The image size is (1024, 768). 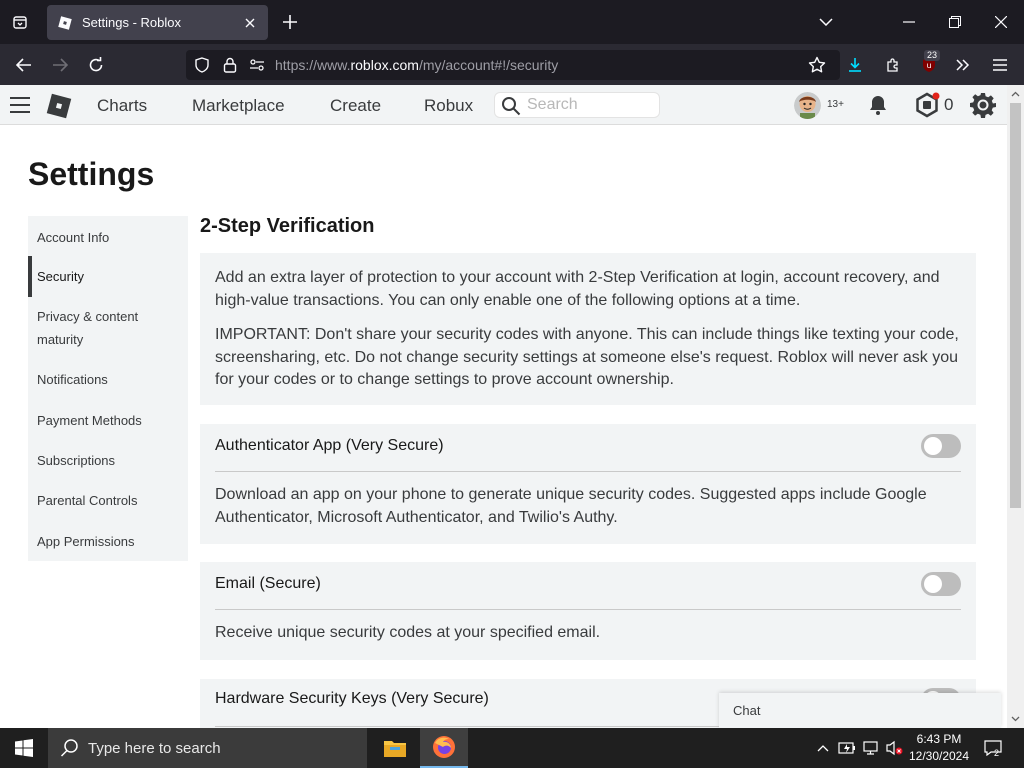 What do you see at coordinates (69, 748) in the screenshot?
I see `taskbar-search-icon` at bounding box center [69, 748].